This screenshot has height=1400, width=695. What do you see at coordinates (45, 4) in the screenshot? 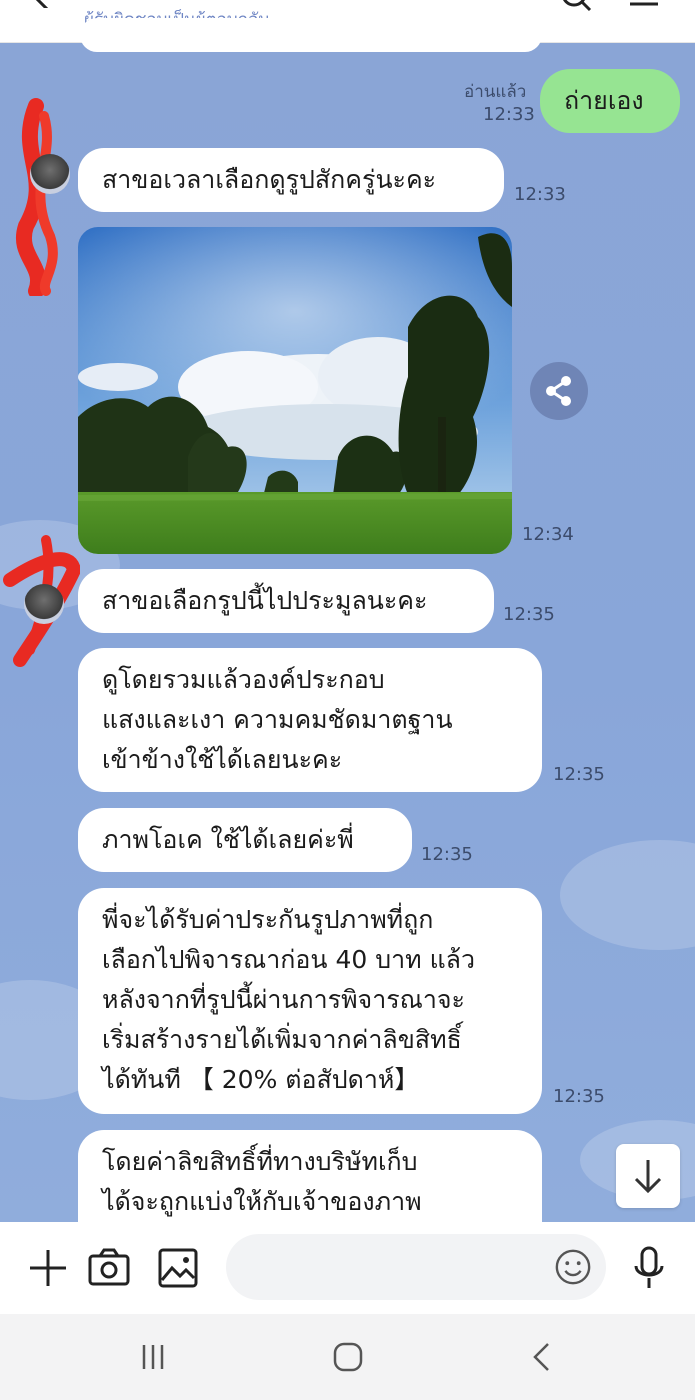
I see `chevron-left-icon` at bounding box center [45, 4].